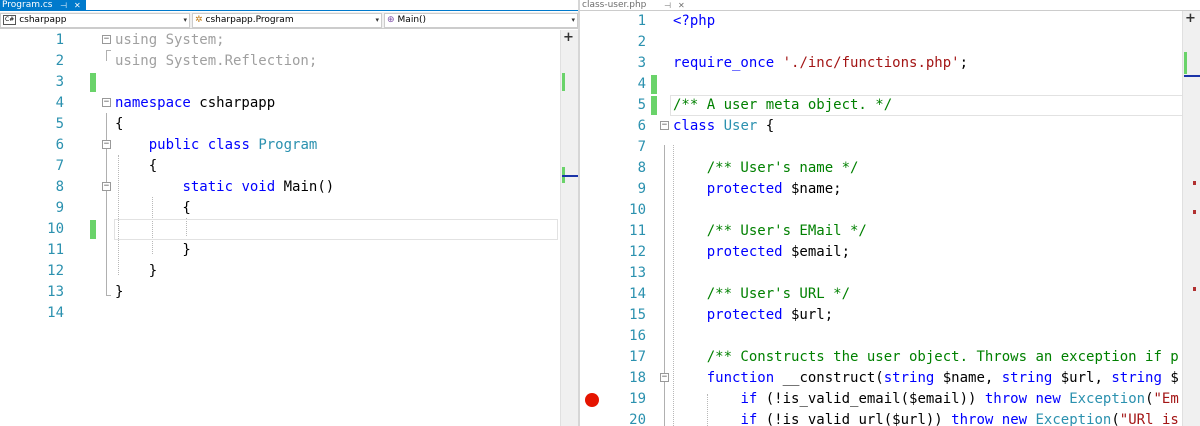 The width and height of the screenshot is (1200, 426). What do you see at coordinates (964, 63) in the screenshot?
I see `code-token: ;` at bounding box center [964, 63].